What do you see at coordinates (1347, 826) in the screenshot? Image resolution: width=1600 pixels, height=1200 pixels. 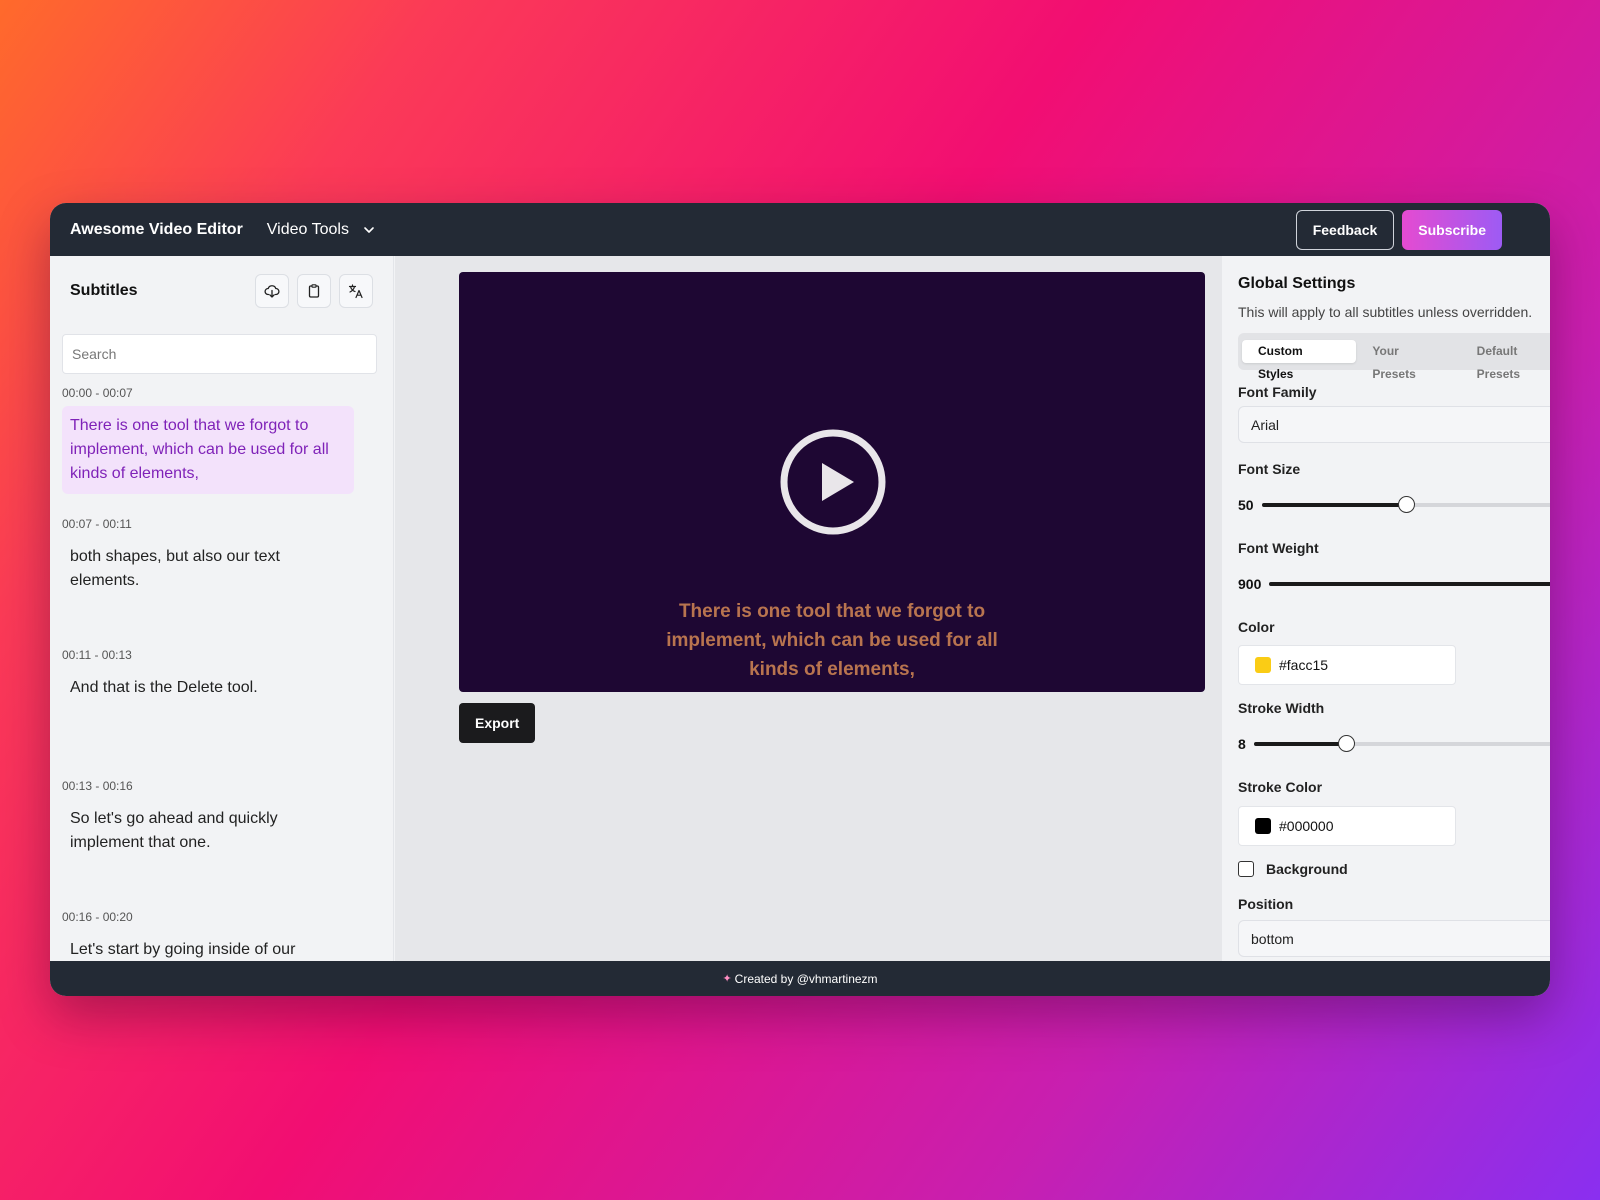 I see `stroke-color-input: #000000` at bounding box center [1347, 826].